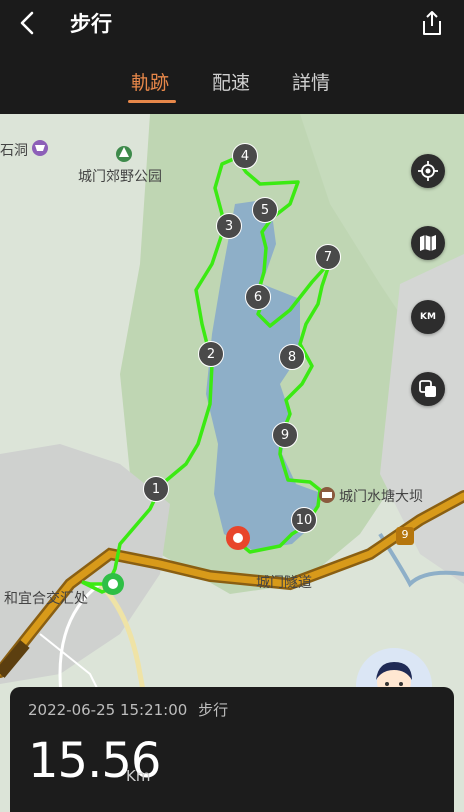 The width and height of the screenshot is (464, 812). Describe the element at coordinates (285, 435) in the screenshot. I see `waypoint-9: 9` at that location.